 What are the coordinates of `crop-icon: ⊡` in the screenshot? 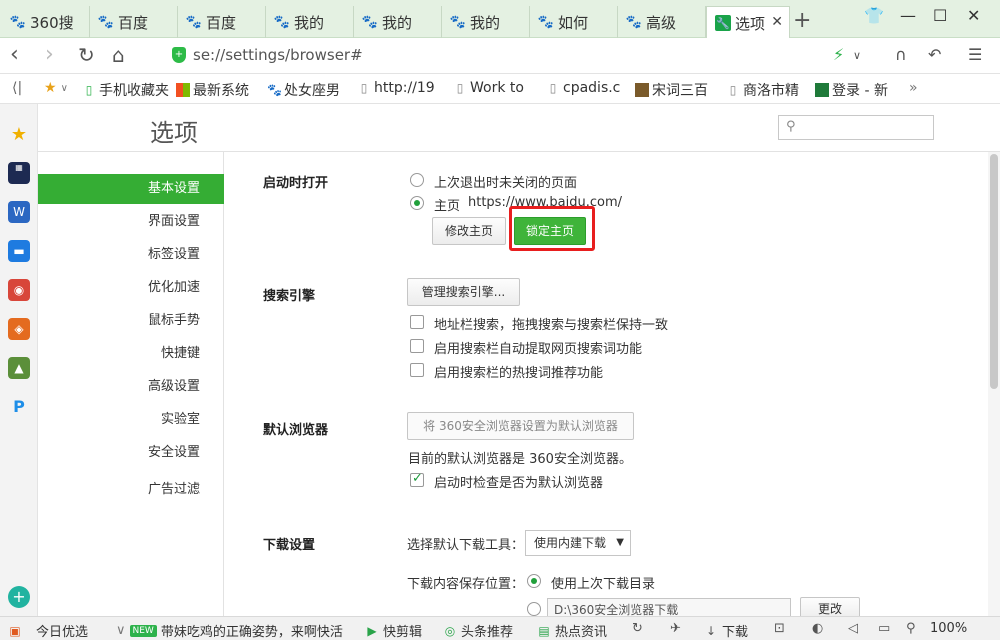 It's located at (779, 628).